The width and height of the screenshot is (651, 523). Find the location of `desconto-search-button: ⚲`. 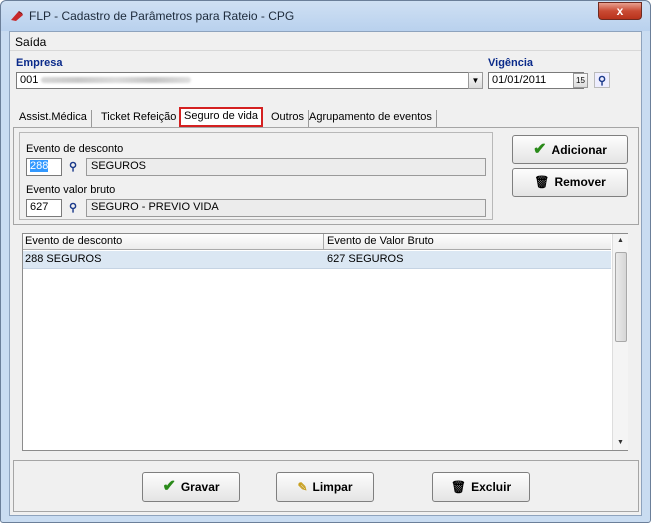

desconto-search-button: ⚲ is located at coordinates (73, 167).